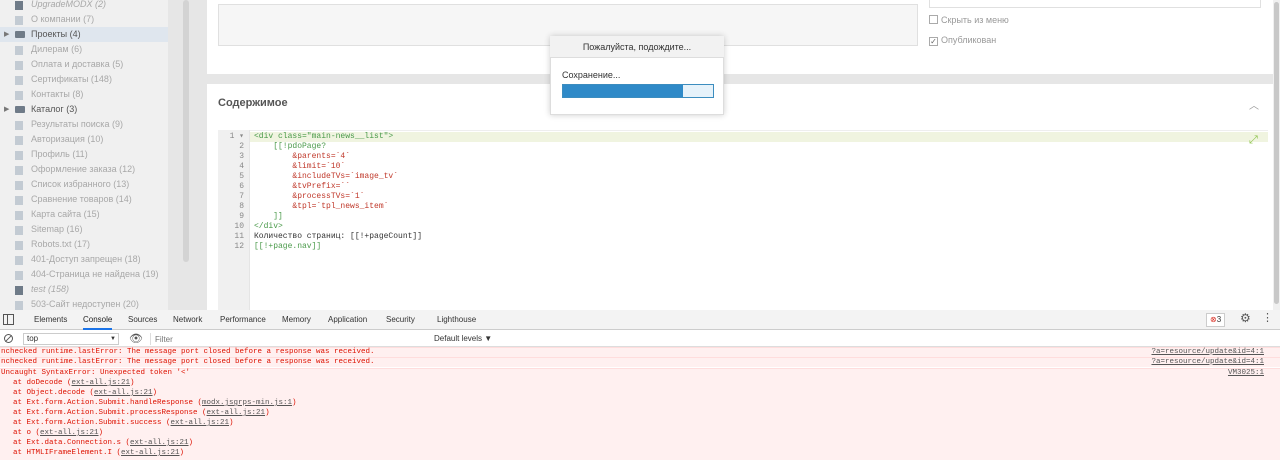 Image resolution: width=1280 pixels, height=468 pixels. What do you see at coordinates (84, 199) in the screenshot?
I see `tree-item: Сравнение товаров (14)` at bounding box center [84, 199].